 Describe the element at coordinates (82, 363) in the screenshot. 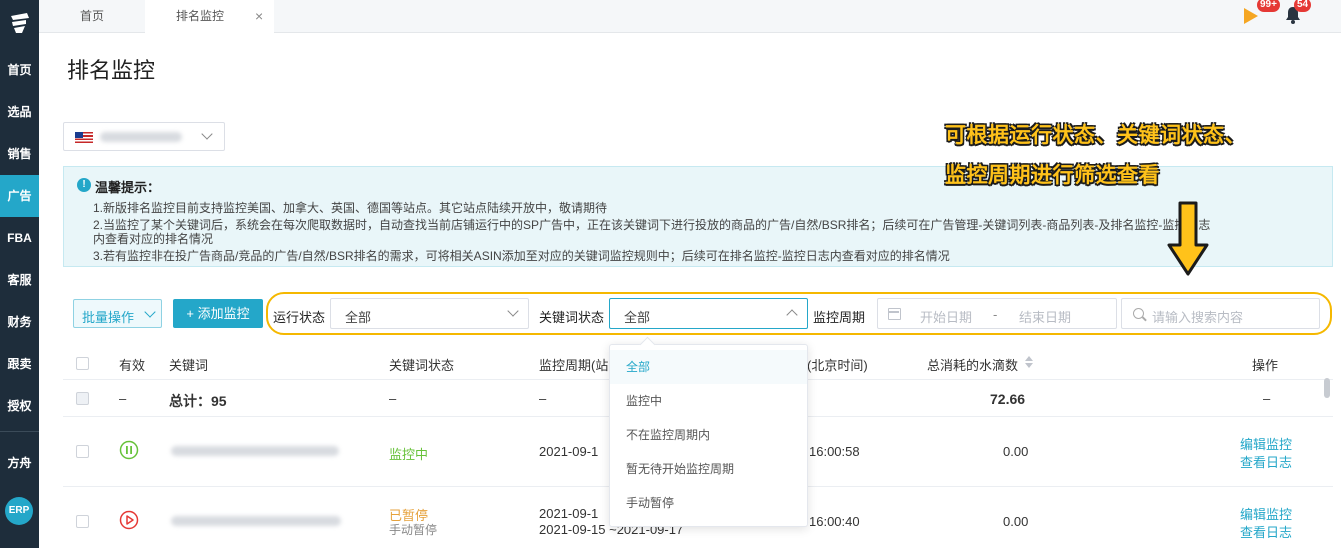

I see `select-all-checkbox` at that location.